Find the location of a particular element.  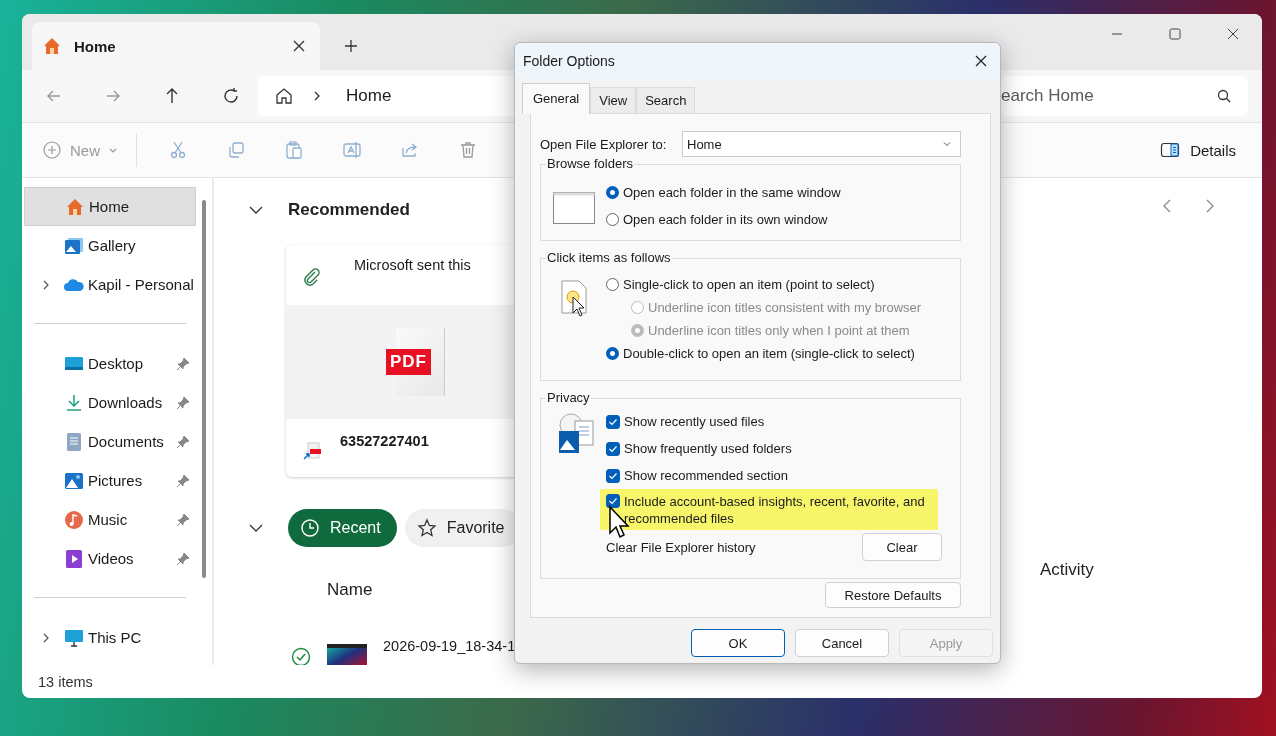

scrollbar-thumb is located at coordinates (204, 389).